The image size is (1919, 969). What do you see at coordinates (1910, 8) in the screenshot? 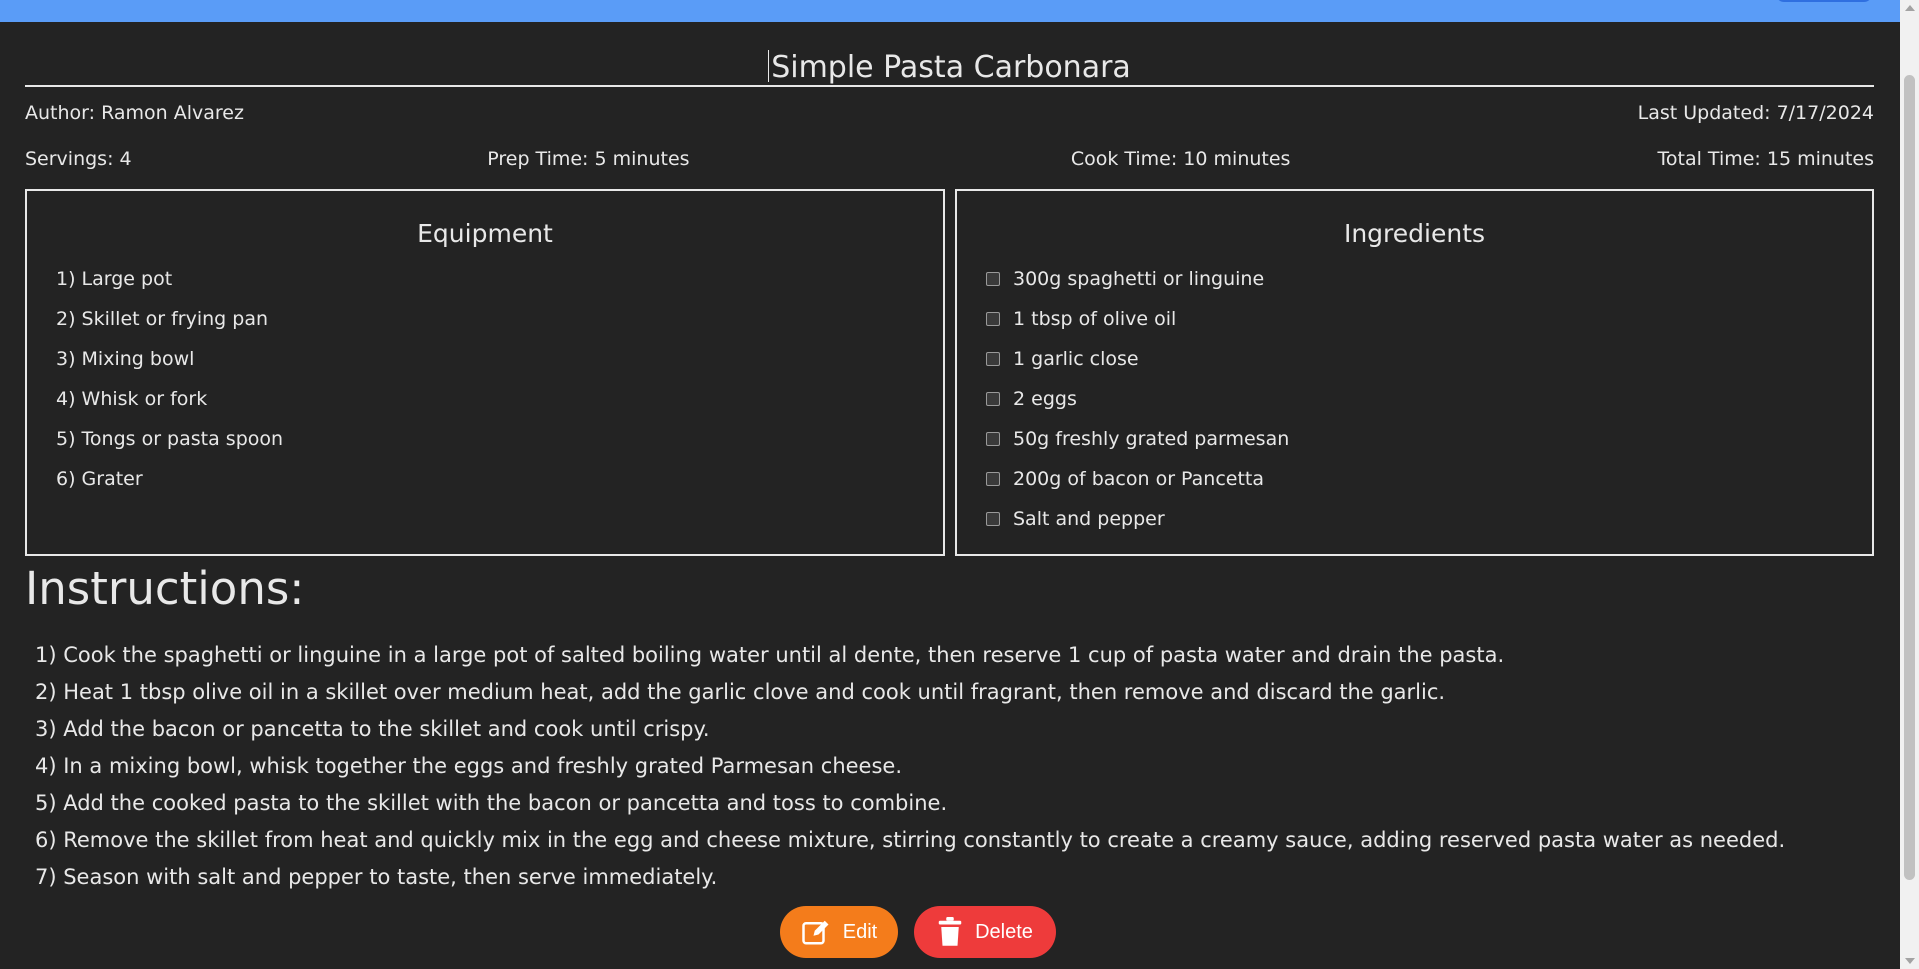
I see `scroll-up-icon` at bounding box center [1910, 8].